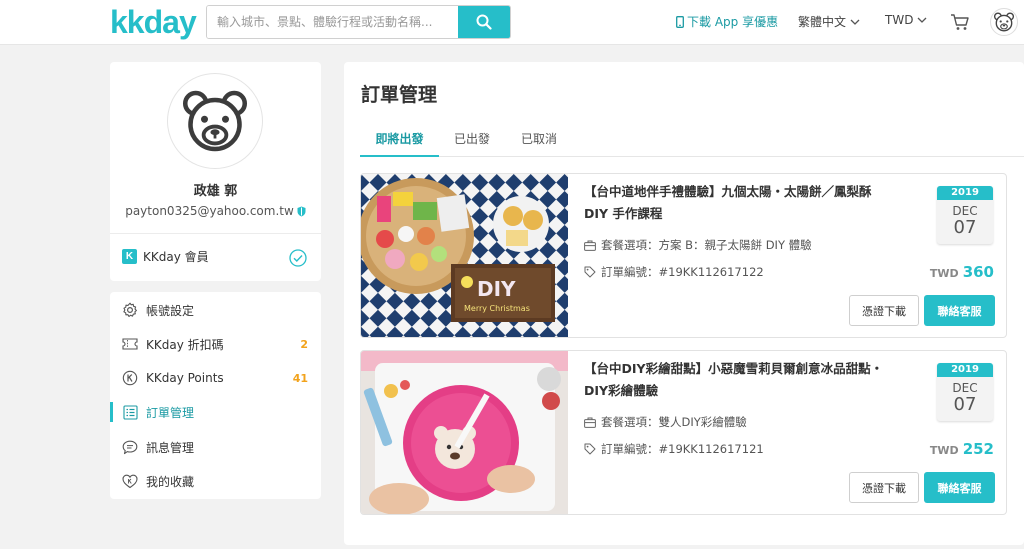 The image size is (1024, 549). I want to click on order-title: 【台中道地伴手禮體驗】九個太陽・太陽餅／鳳梨酥 DIY 手作課程, so click(739, 203).